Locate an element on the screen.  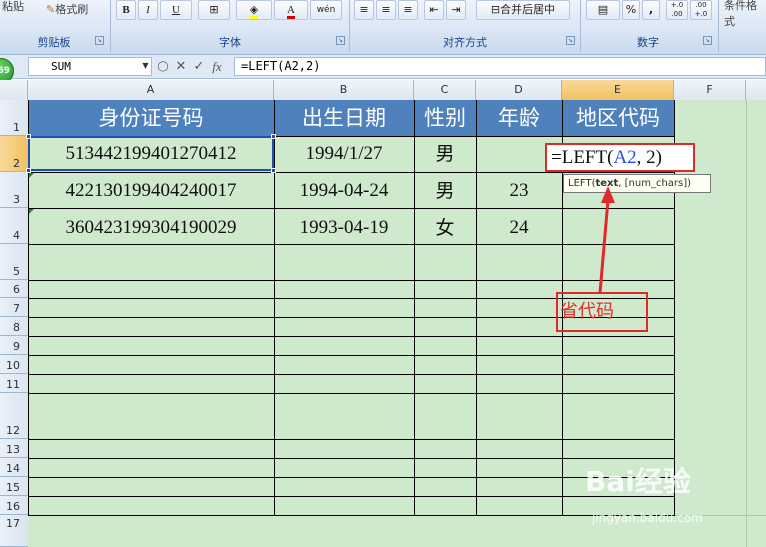
gender-cell: 女 is located at coordinates (445, 226).